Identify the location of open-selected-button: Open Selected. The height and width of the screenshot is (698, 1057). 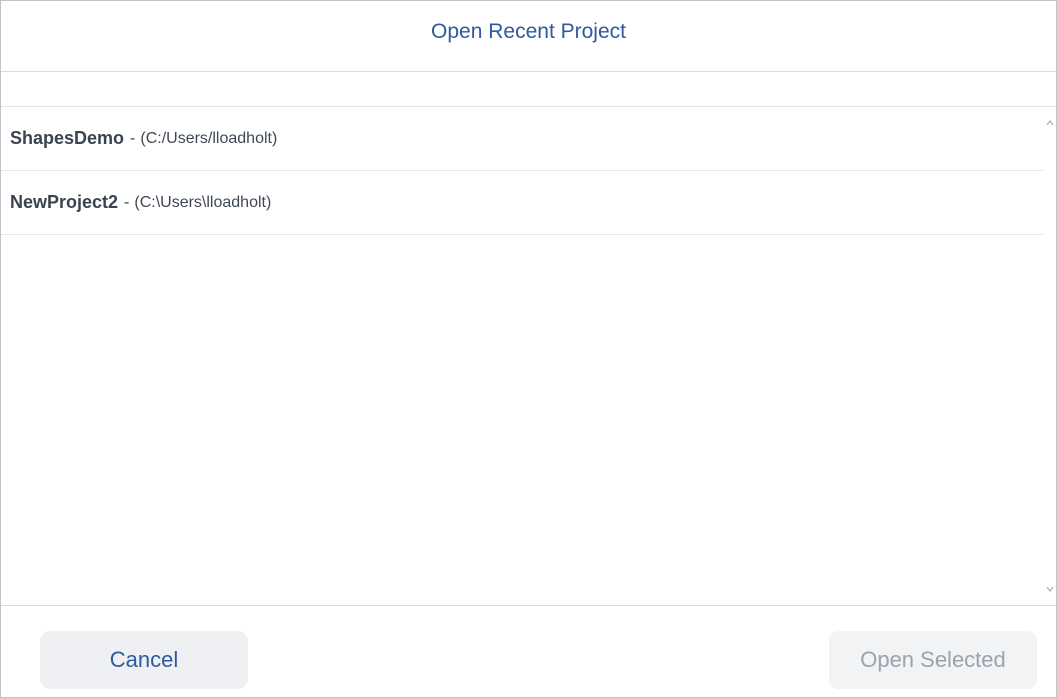
(933, 660).